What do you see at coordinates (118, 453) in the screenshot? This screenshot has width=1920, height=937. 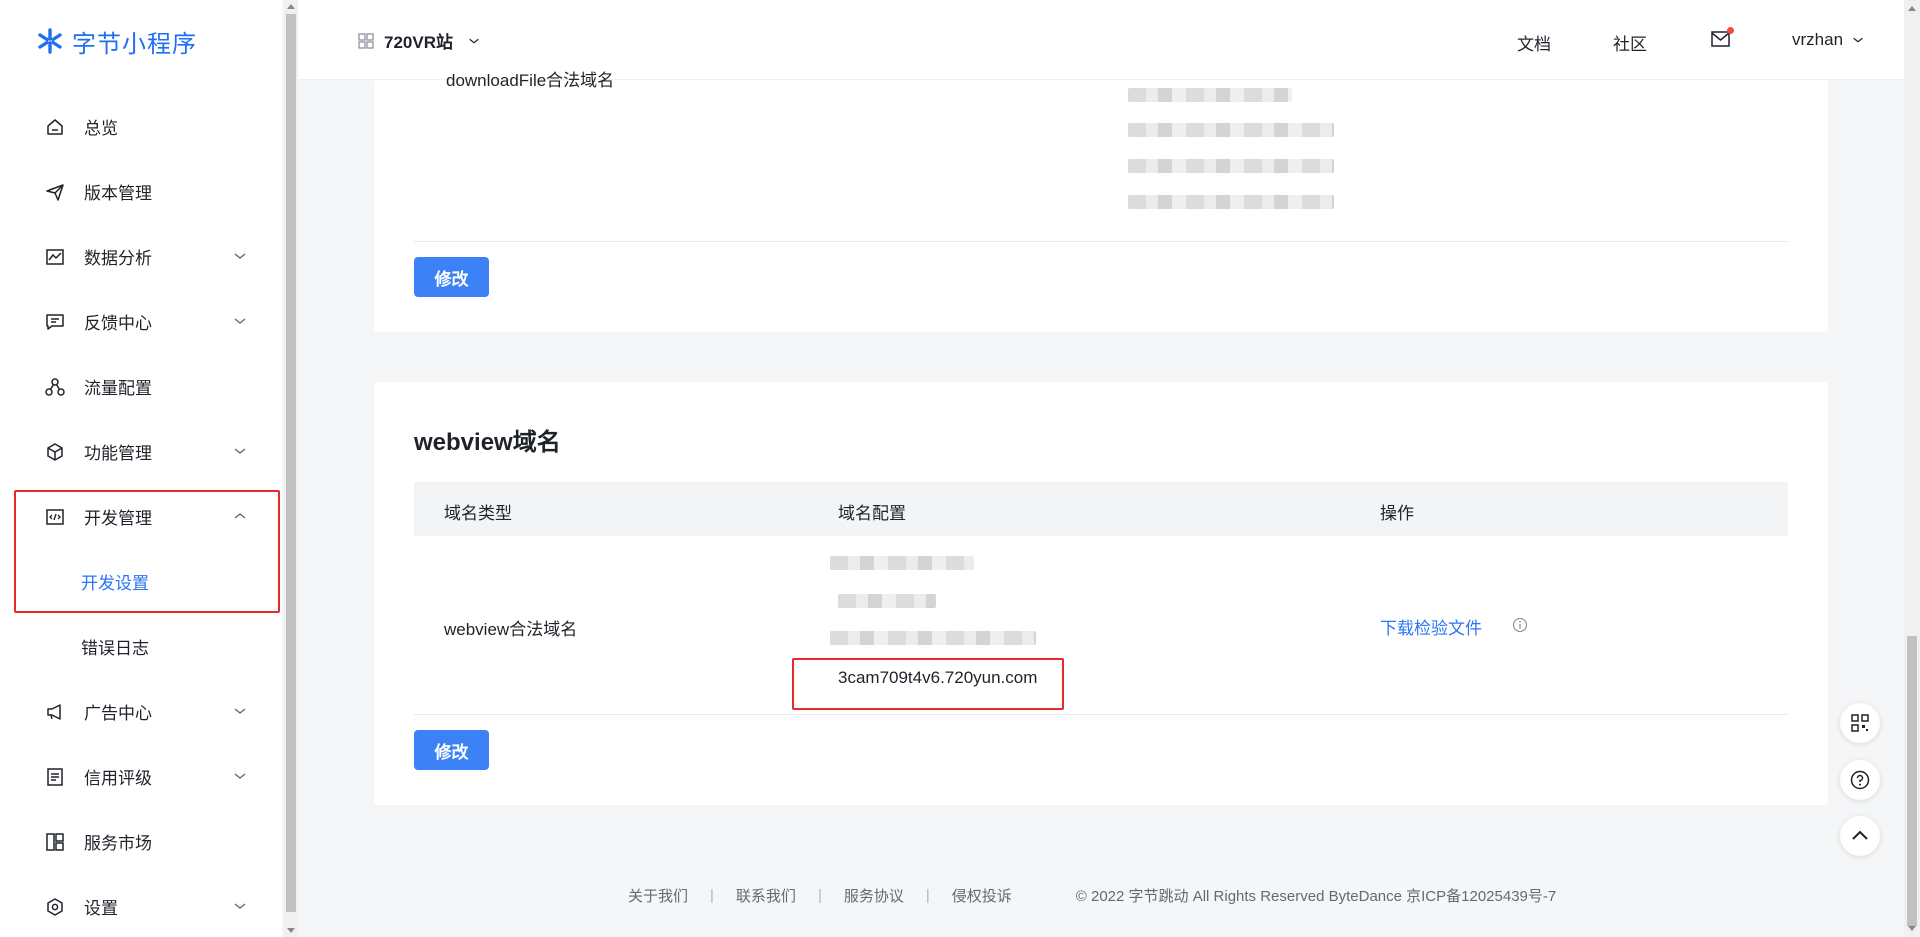 I see `sidebar-item-label: 功能管理` at bounding box center [118, 453].